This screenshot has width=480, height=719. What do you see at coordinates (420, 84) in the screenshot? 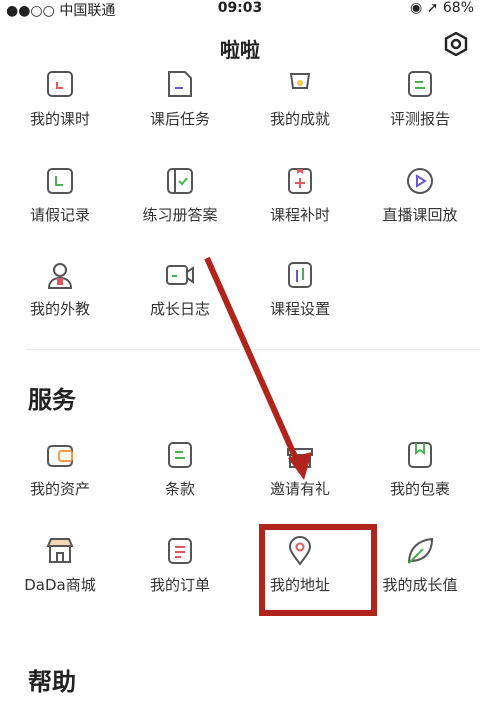
I see `report-icon` at bounding box center [420, 84].